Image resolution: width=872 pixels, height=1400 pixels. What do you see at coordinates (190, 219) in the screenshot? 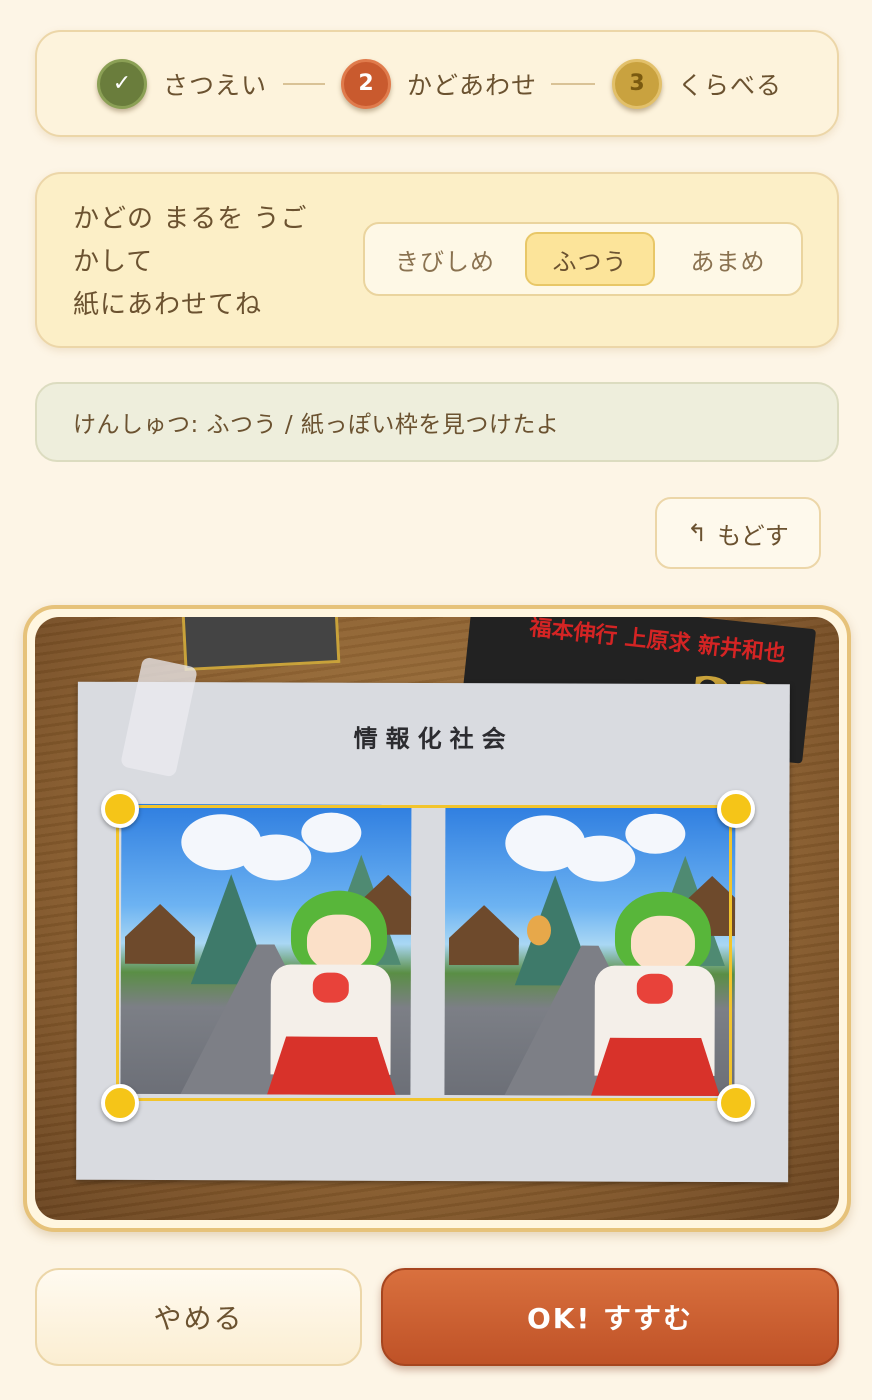
I see `instruction-line: かどの まるを うご` at bounding box center [190, 219].